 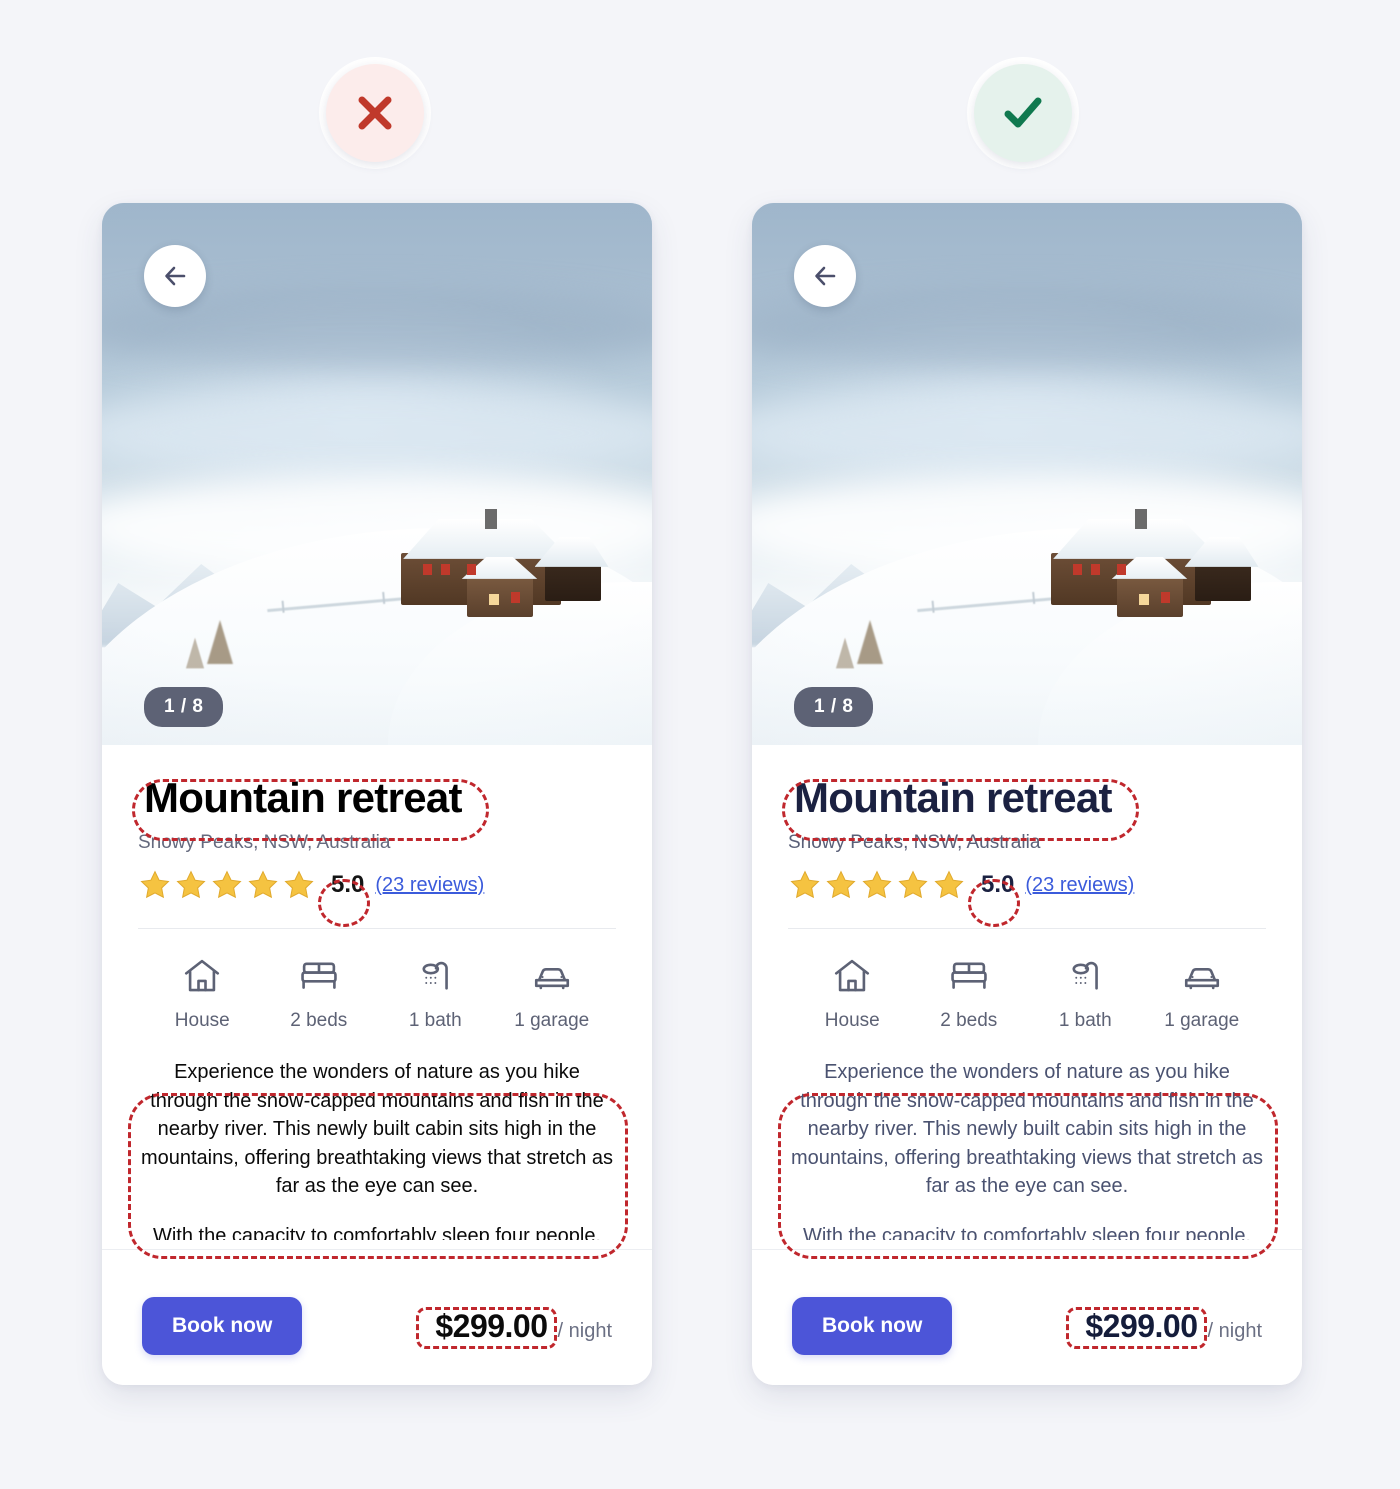 I want to click on bad-example-badge, so click(x=375, y=113).